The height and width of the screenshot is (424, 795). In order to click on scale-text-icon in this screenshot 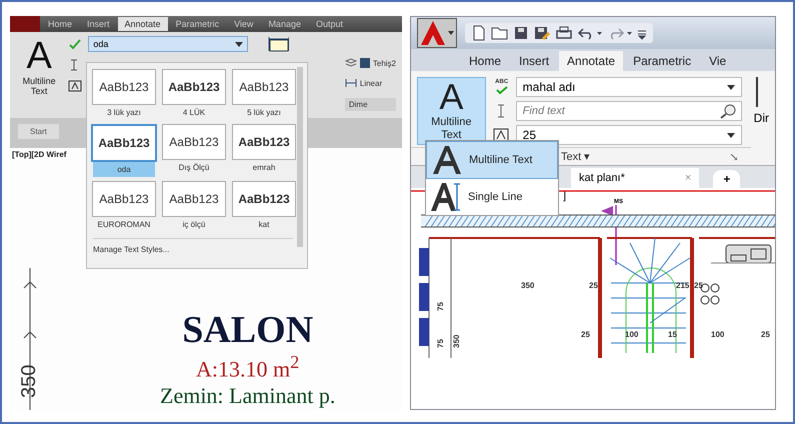, I will do `click(75, 86)`.